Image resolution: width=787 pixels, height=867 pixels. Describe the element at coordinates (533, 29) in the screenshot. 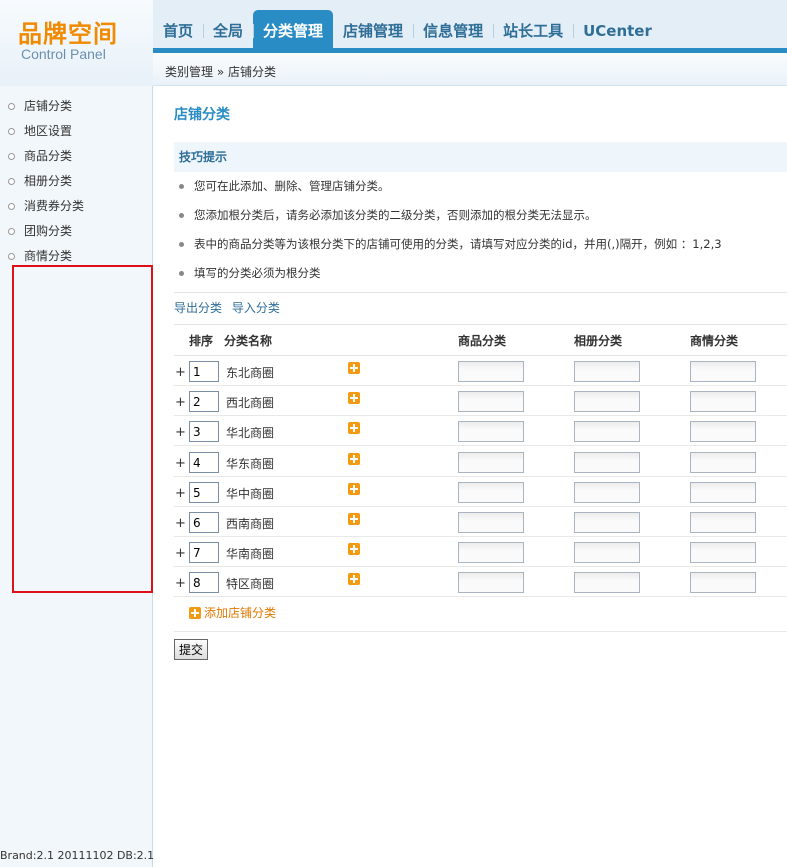

I see `nav-webmaster-tools: 站长工具` at that location.